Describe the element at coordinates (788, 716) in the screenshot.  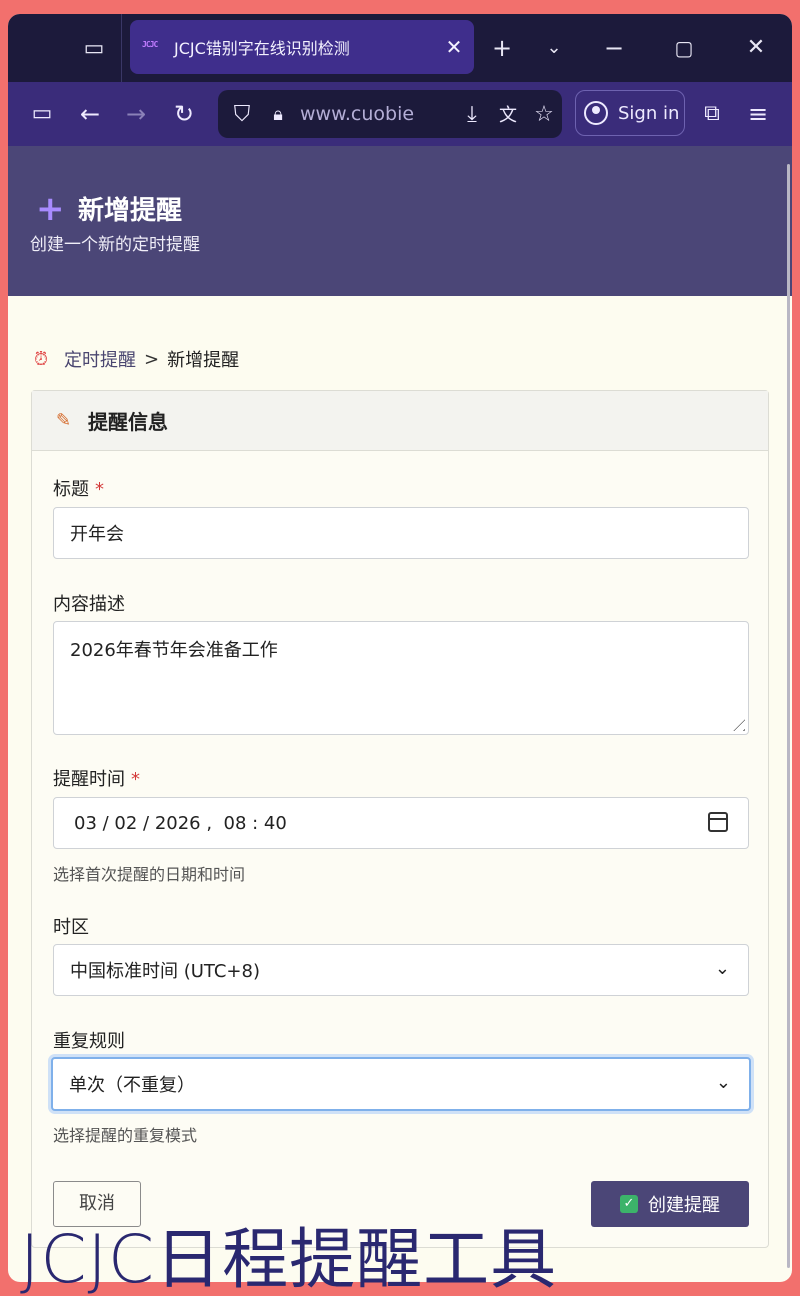
I see `page-scrollbar` at that location.